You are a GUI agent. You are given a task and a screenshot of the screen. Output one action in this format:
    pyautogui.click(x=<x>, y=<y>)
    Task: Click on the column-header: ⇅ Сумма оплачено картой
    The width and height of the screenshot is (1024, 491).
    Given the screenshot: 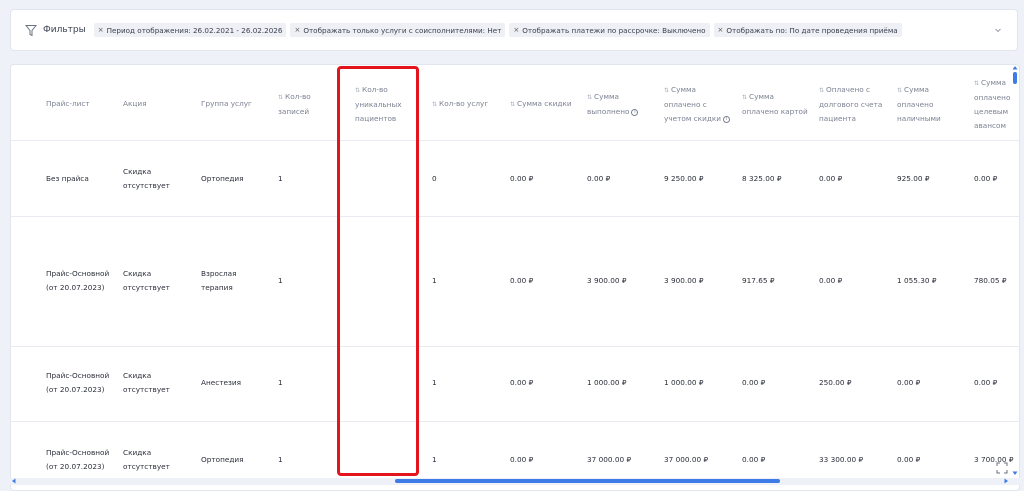 What is the action you would take?
    pyautogui.click(x=775, y=104)
    